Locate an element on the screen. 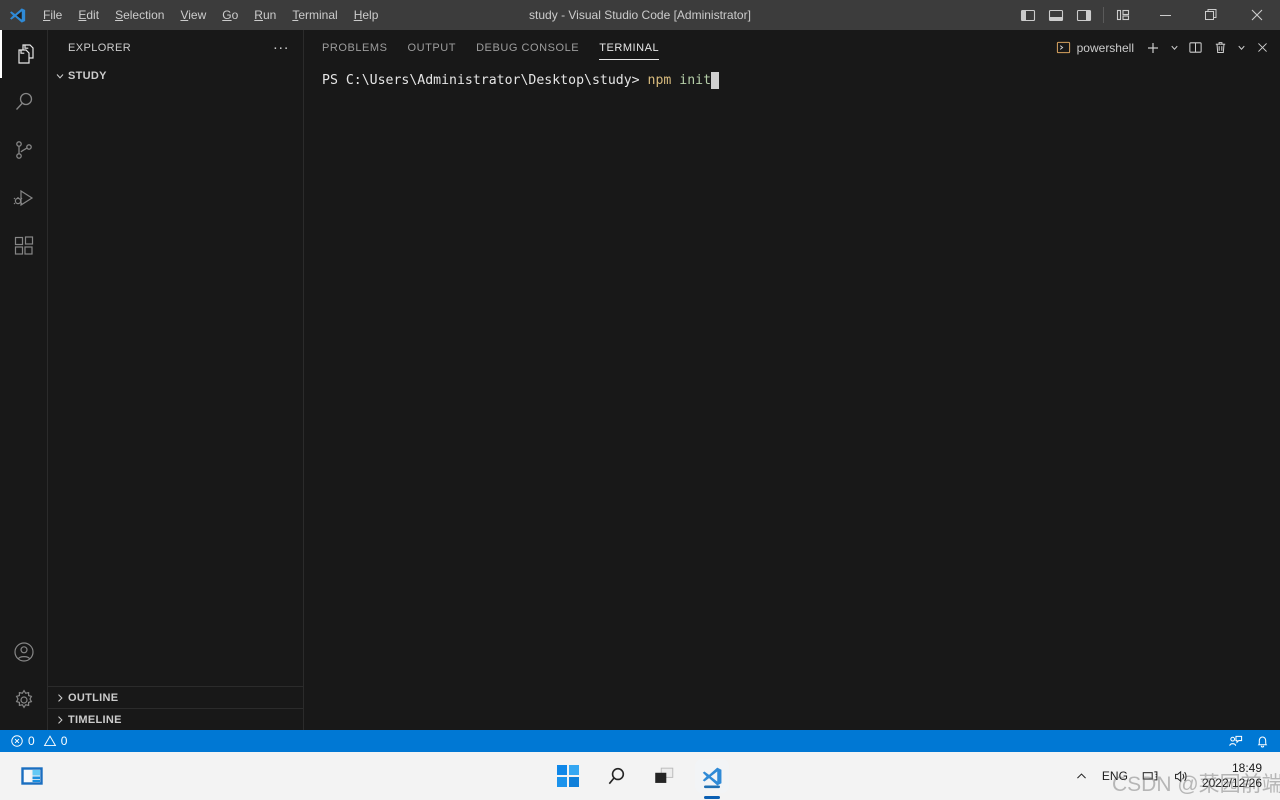  error-count: 0 is located at coordinates (31, 741).